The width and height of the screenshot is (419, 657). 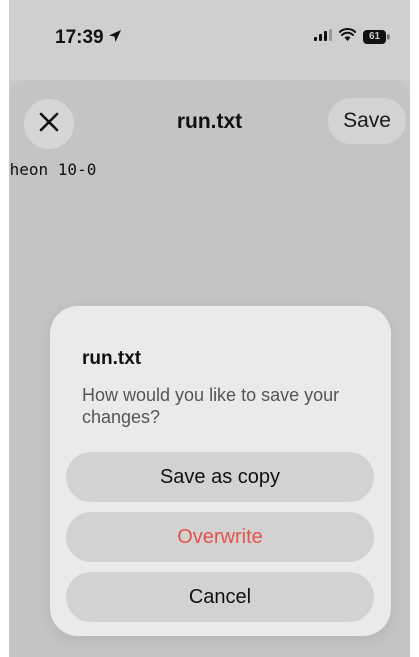 I want to click on overwrite-button: Overwrite, so click(x=220, y=537).